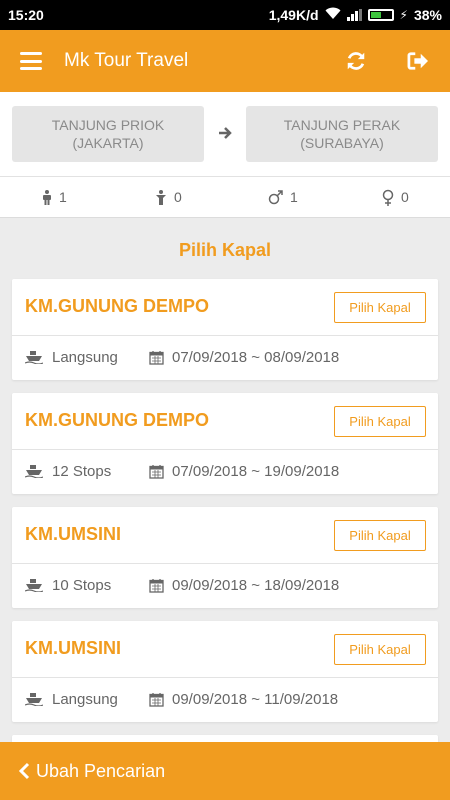  Describe the element at coordinates (333, 15) in the screenshot. I see `wifi-icon` at that location.